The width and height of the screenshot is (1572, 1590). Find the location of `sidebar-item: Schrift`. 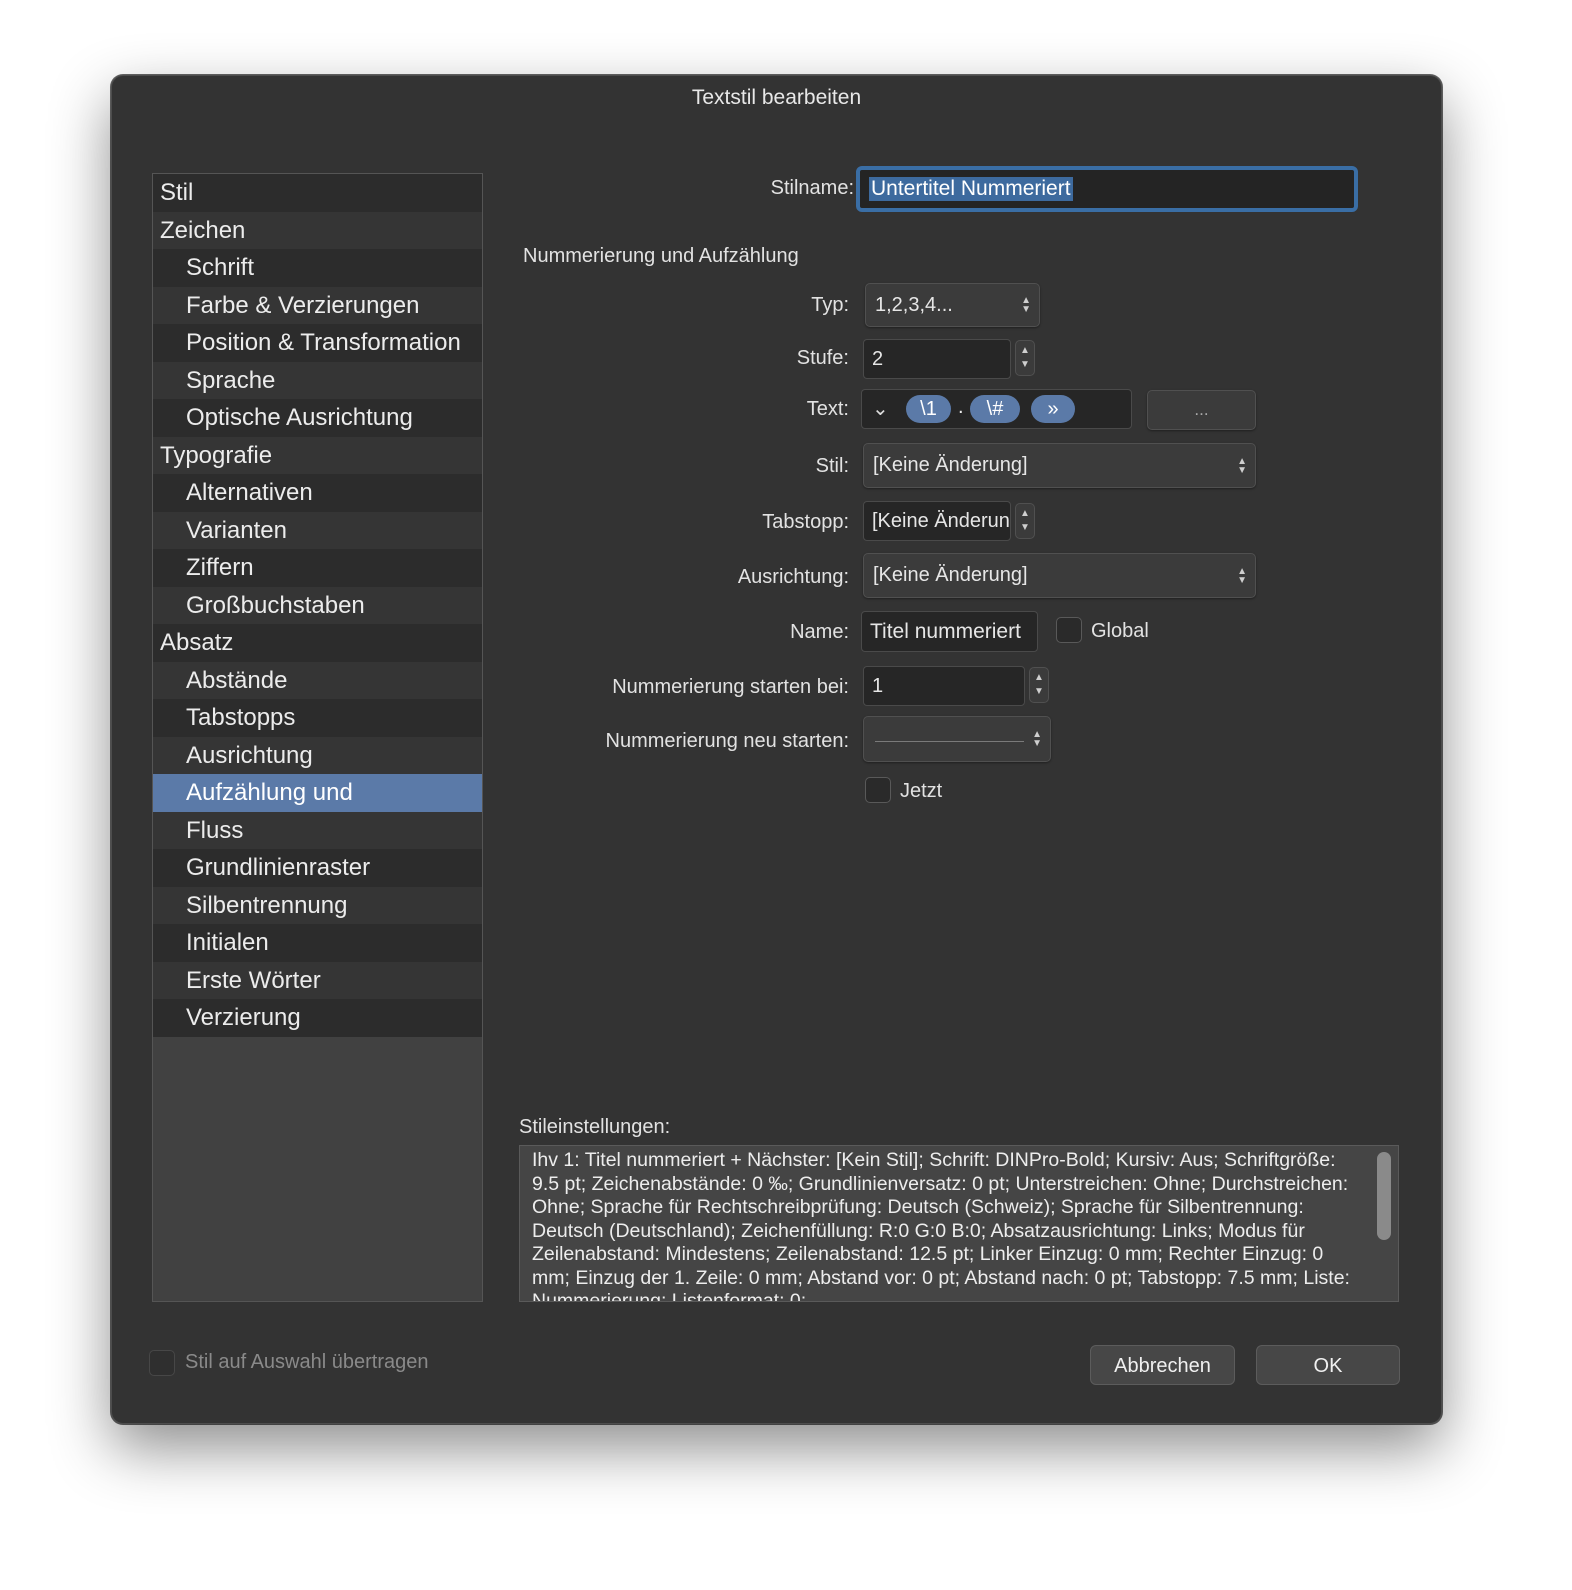

sidebar-item: Schrift is located at coordinates (317, 268).